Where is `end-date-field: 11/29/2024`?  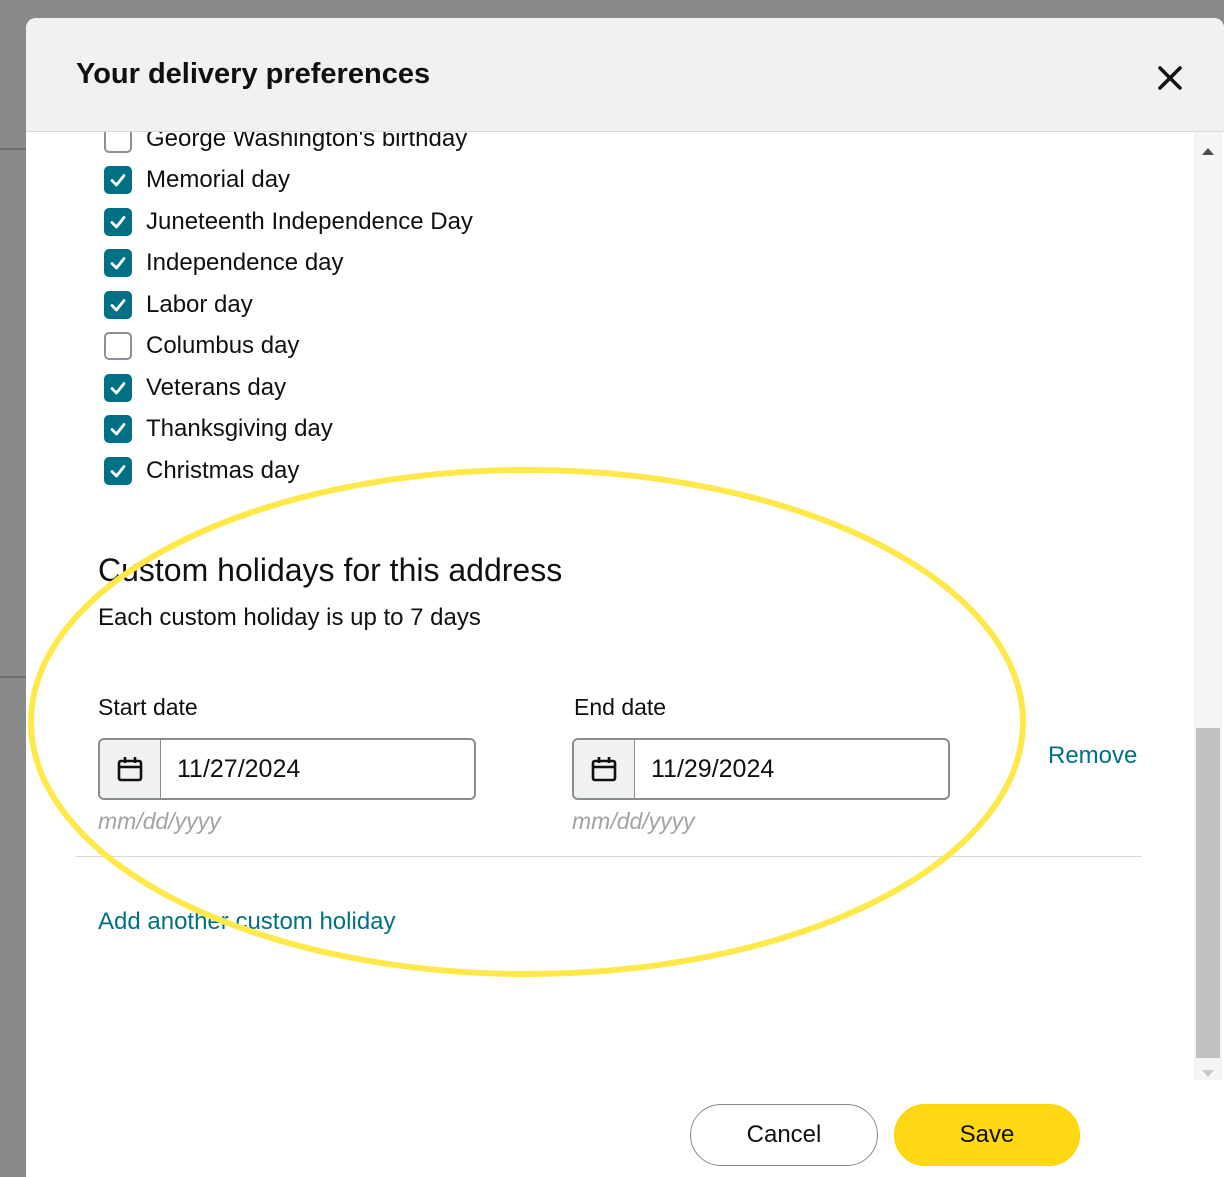 end-date-field: 11/29/2024 is located at coordinates (761, 769).